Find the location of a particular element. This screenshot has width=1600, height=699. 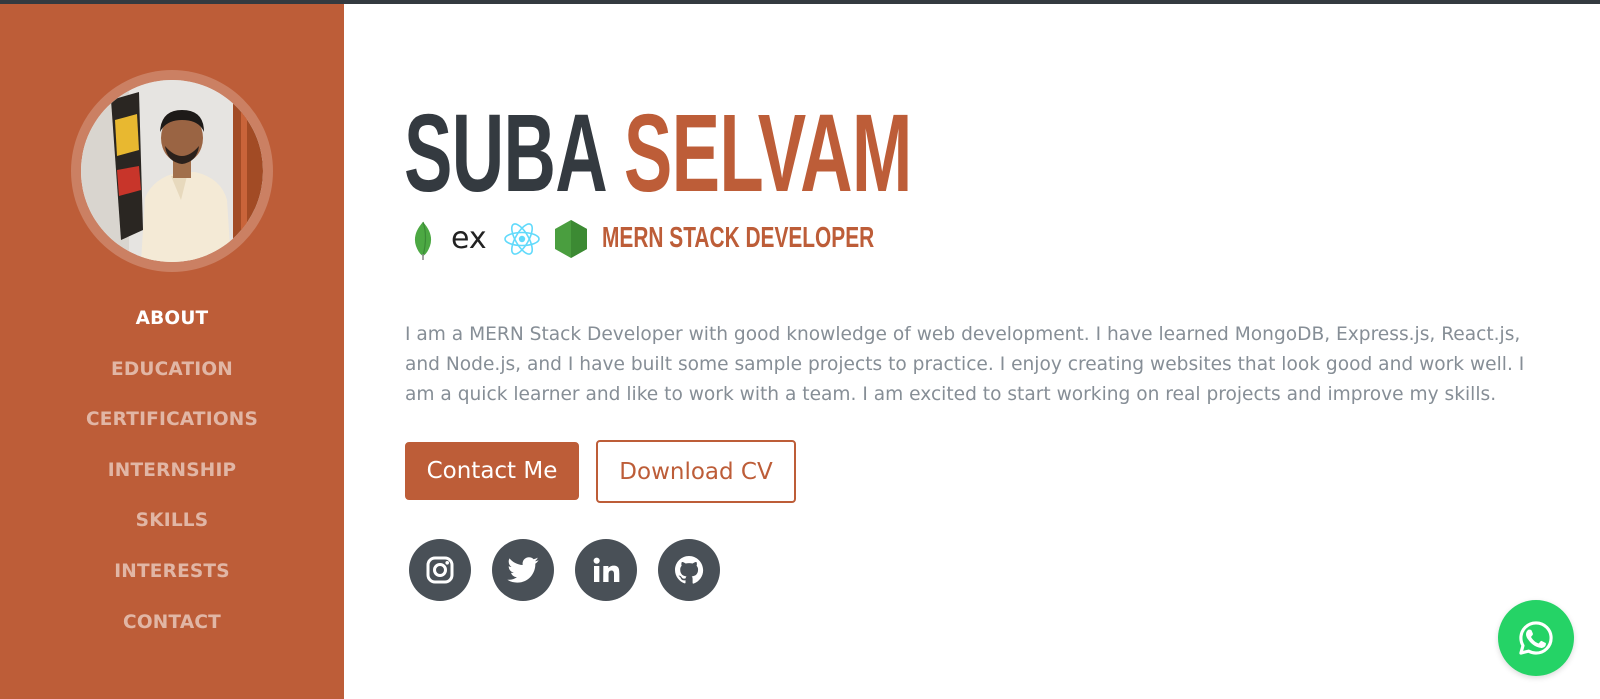

profile-photo is located at coordinates (172, 171).